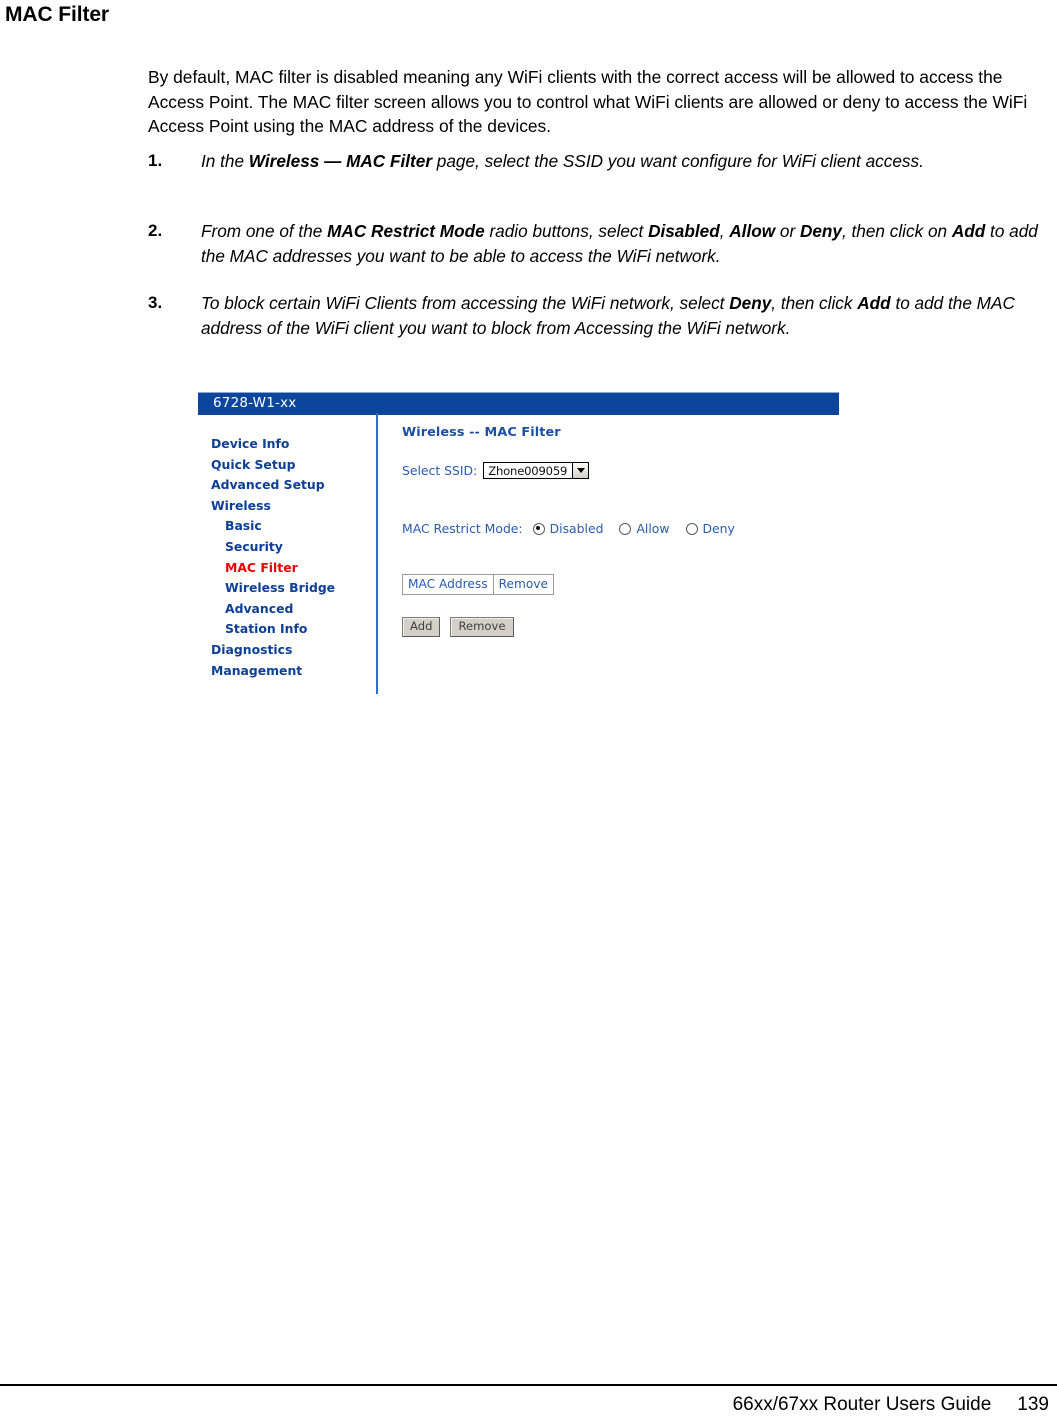 Image resolution: width=1057 pixels, height=1428 pixels. I want to click on column-header-remove: Remove, so click(523, 584).